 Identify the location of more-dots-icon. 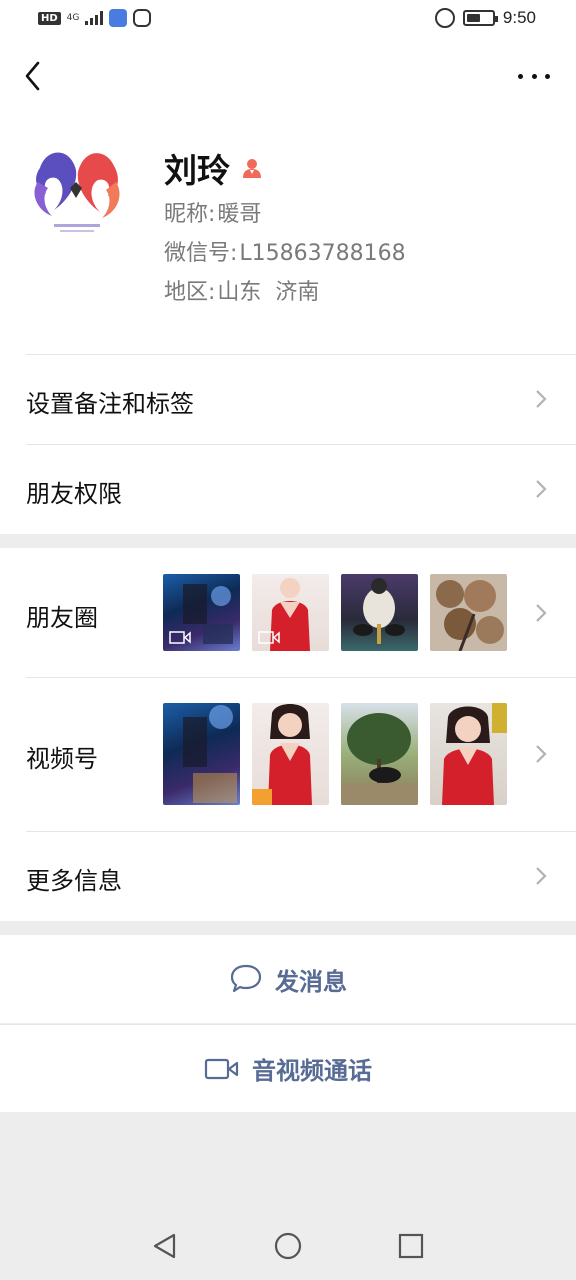
(520, 76).